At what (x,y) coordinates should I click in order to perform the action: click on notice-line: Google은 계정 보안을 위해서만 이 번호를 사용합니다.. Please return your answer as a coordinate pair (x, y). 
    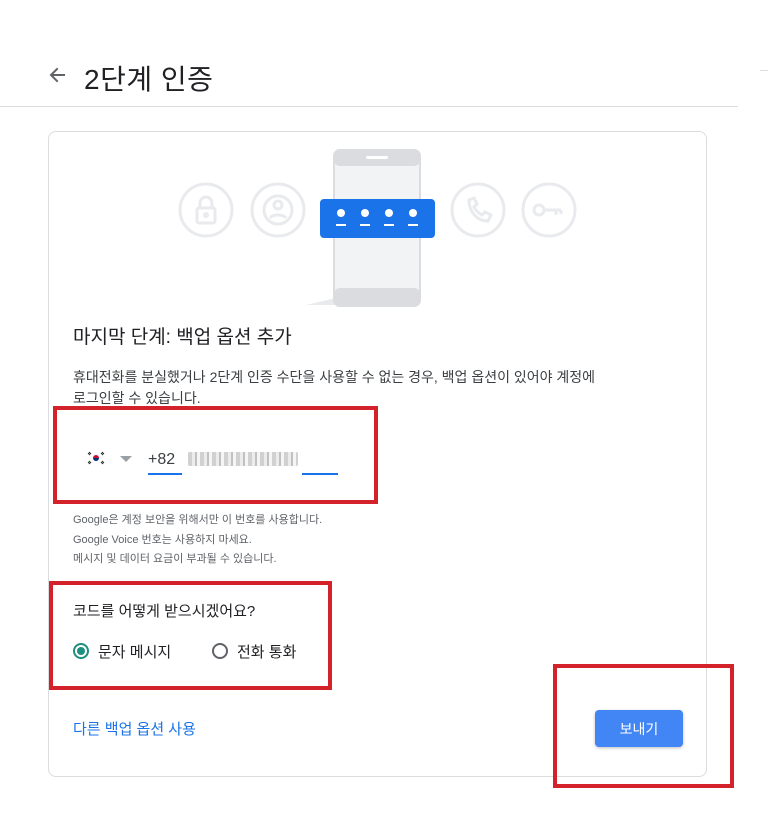
    Looking at the image, I should click on (198, 520).